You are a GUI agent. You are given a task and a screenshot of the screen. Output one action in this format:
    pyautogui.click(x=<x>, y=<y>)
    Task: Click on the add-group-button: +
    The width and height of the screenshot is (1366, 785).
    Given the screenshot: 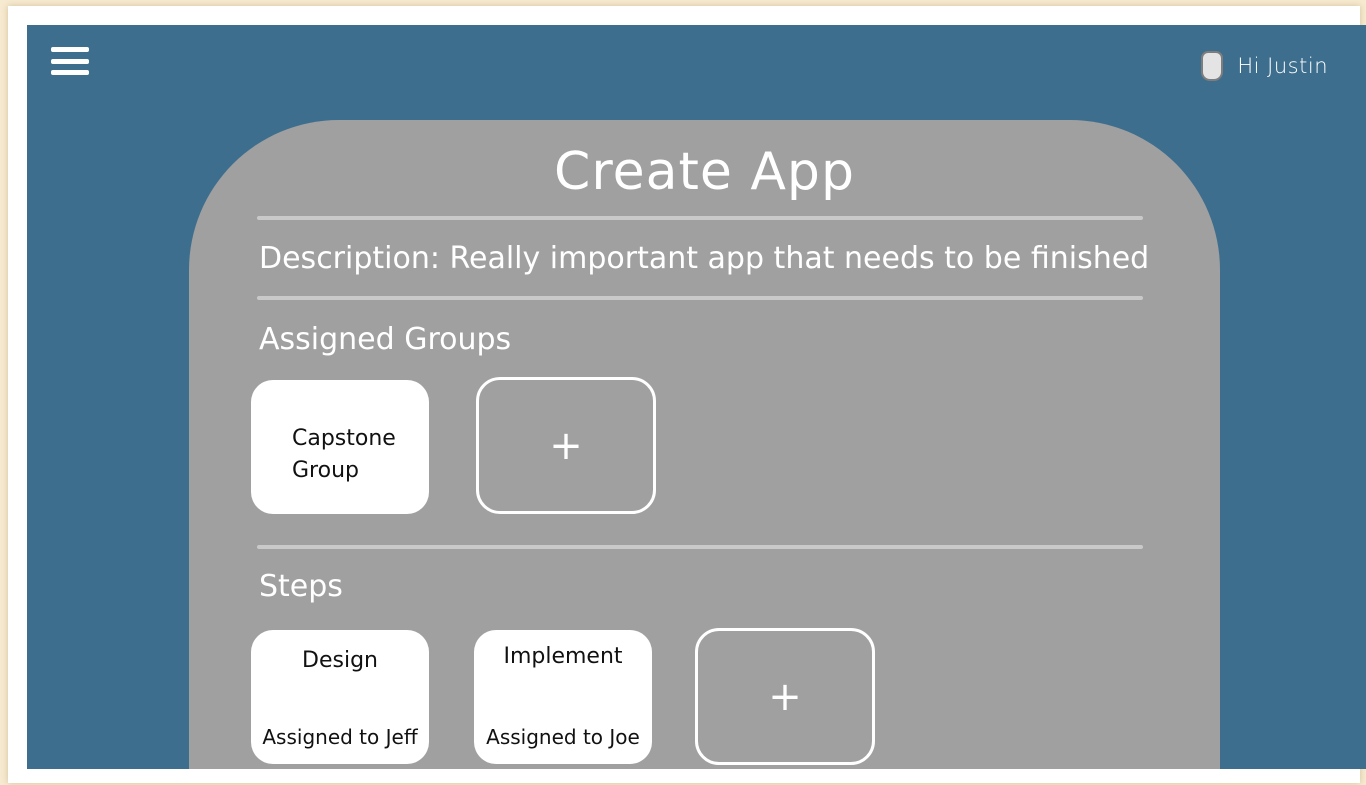 What is the action you would take?
    pyautogui.click(x=566, y=445)
    